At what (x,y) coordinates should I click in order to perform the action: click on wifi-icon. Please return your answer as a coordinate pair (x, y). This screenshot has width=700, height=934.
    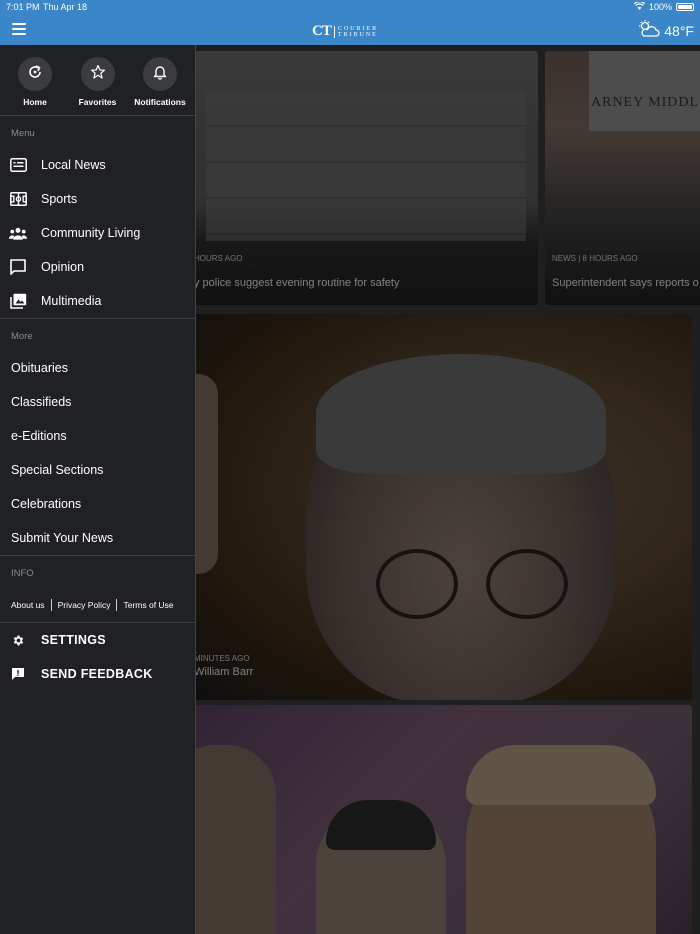
    Looking at the image, I should click on (639, 6).